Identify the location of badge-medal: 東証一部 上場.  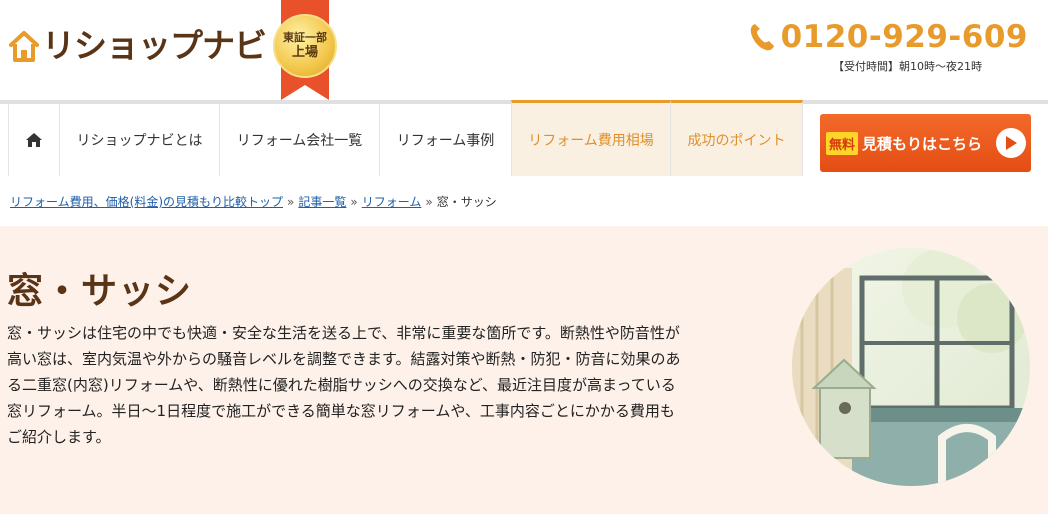
(305, 46).